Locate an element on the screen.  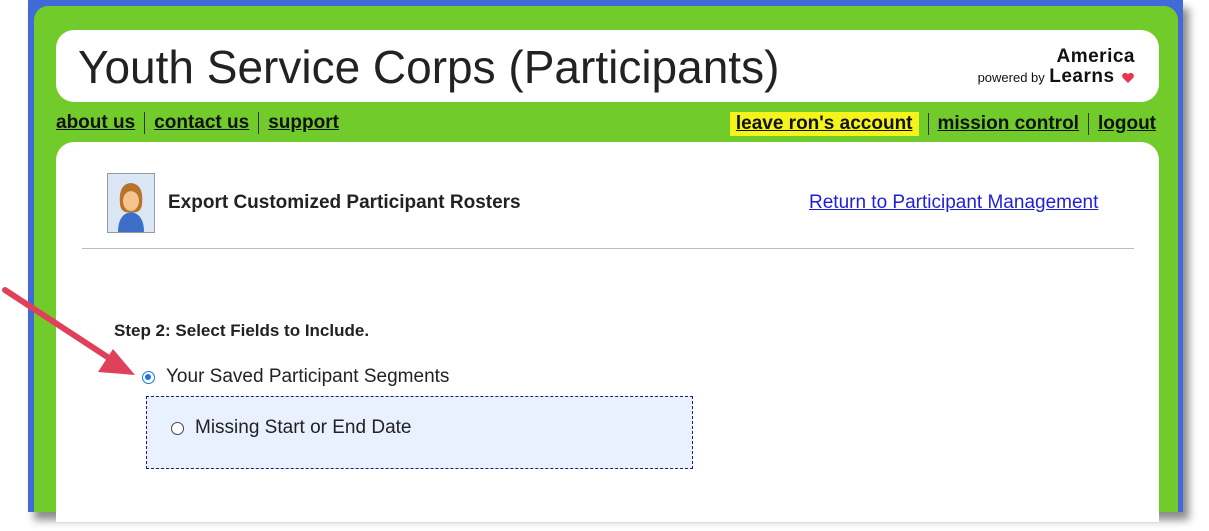
saved-segments-option: Your Saved Participant Segments is located at coordinates (295, 377).